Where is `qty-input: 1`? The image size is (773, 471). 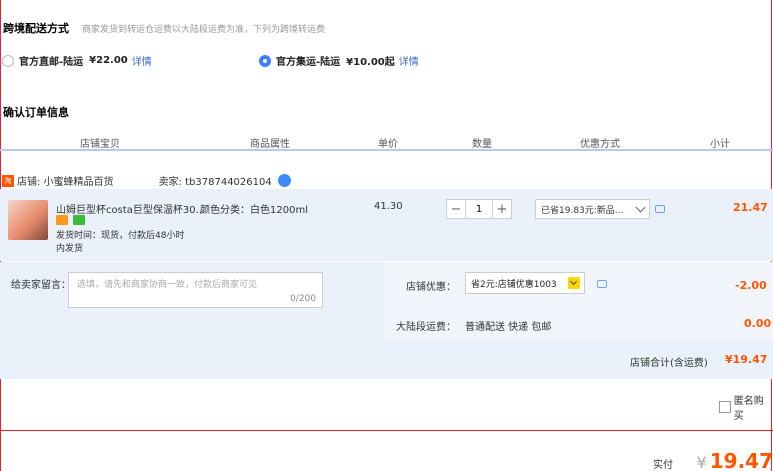 qty-input: 1 is located at coordinates (479, 209).